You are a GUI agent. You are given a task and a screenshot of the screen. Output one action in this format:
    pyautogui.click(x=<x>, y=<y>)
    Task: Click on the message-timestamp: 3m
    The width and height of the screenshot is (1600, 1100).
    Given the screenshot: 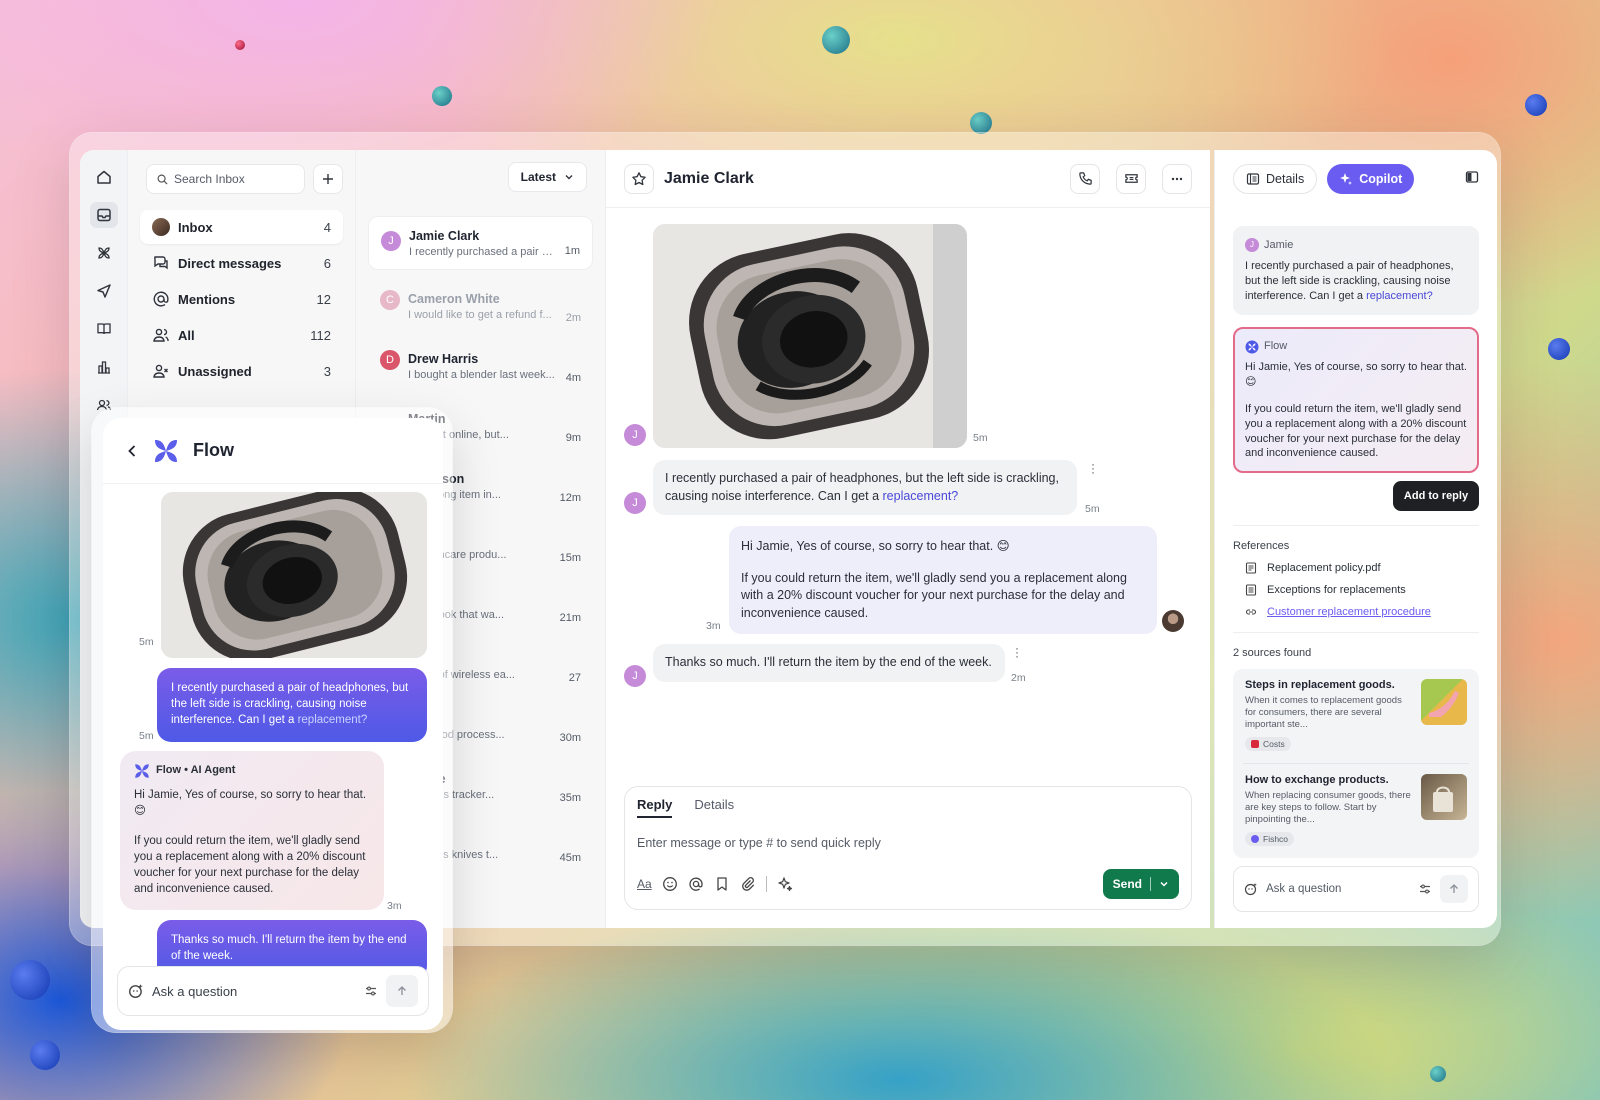 What is the action you would take?
    pyautogui.click(x=713, y=626)
    